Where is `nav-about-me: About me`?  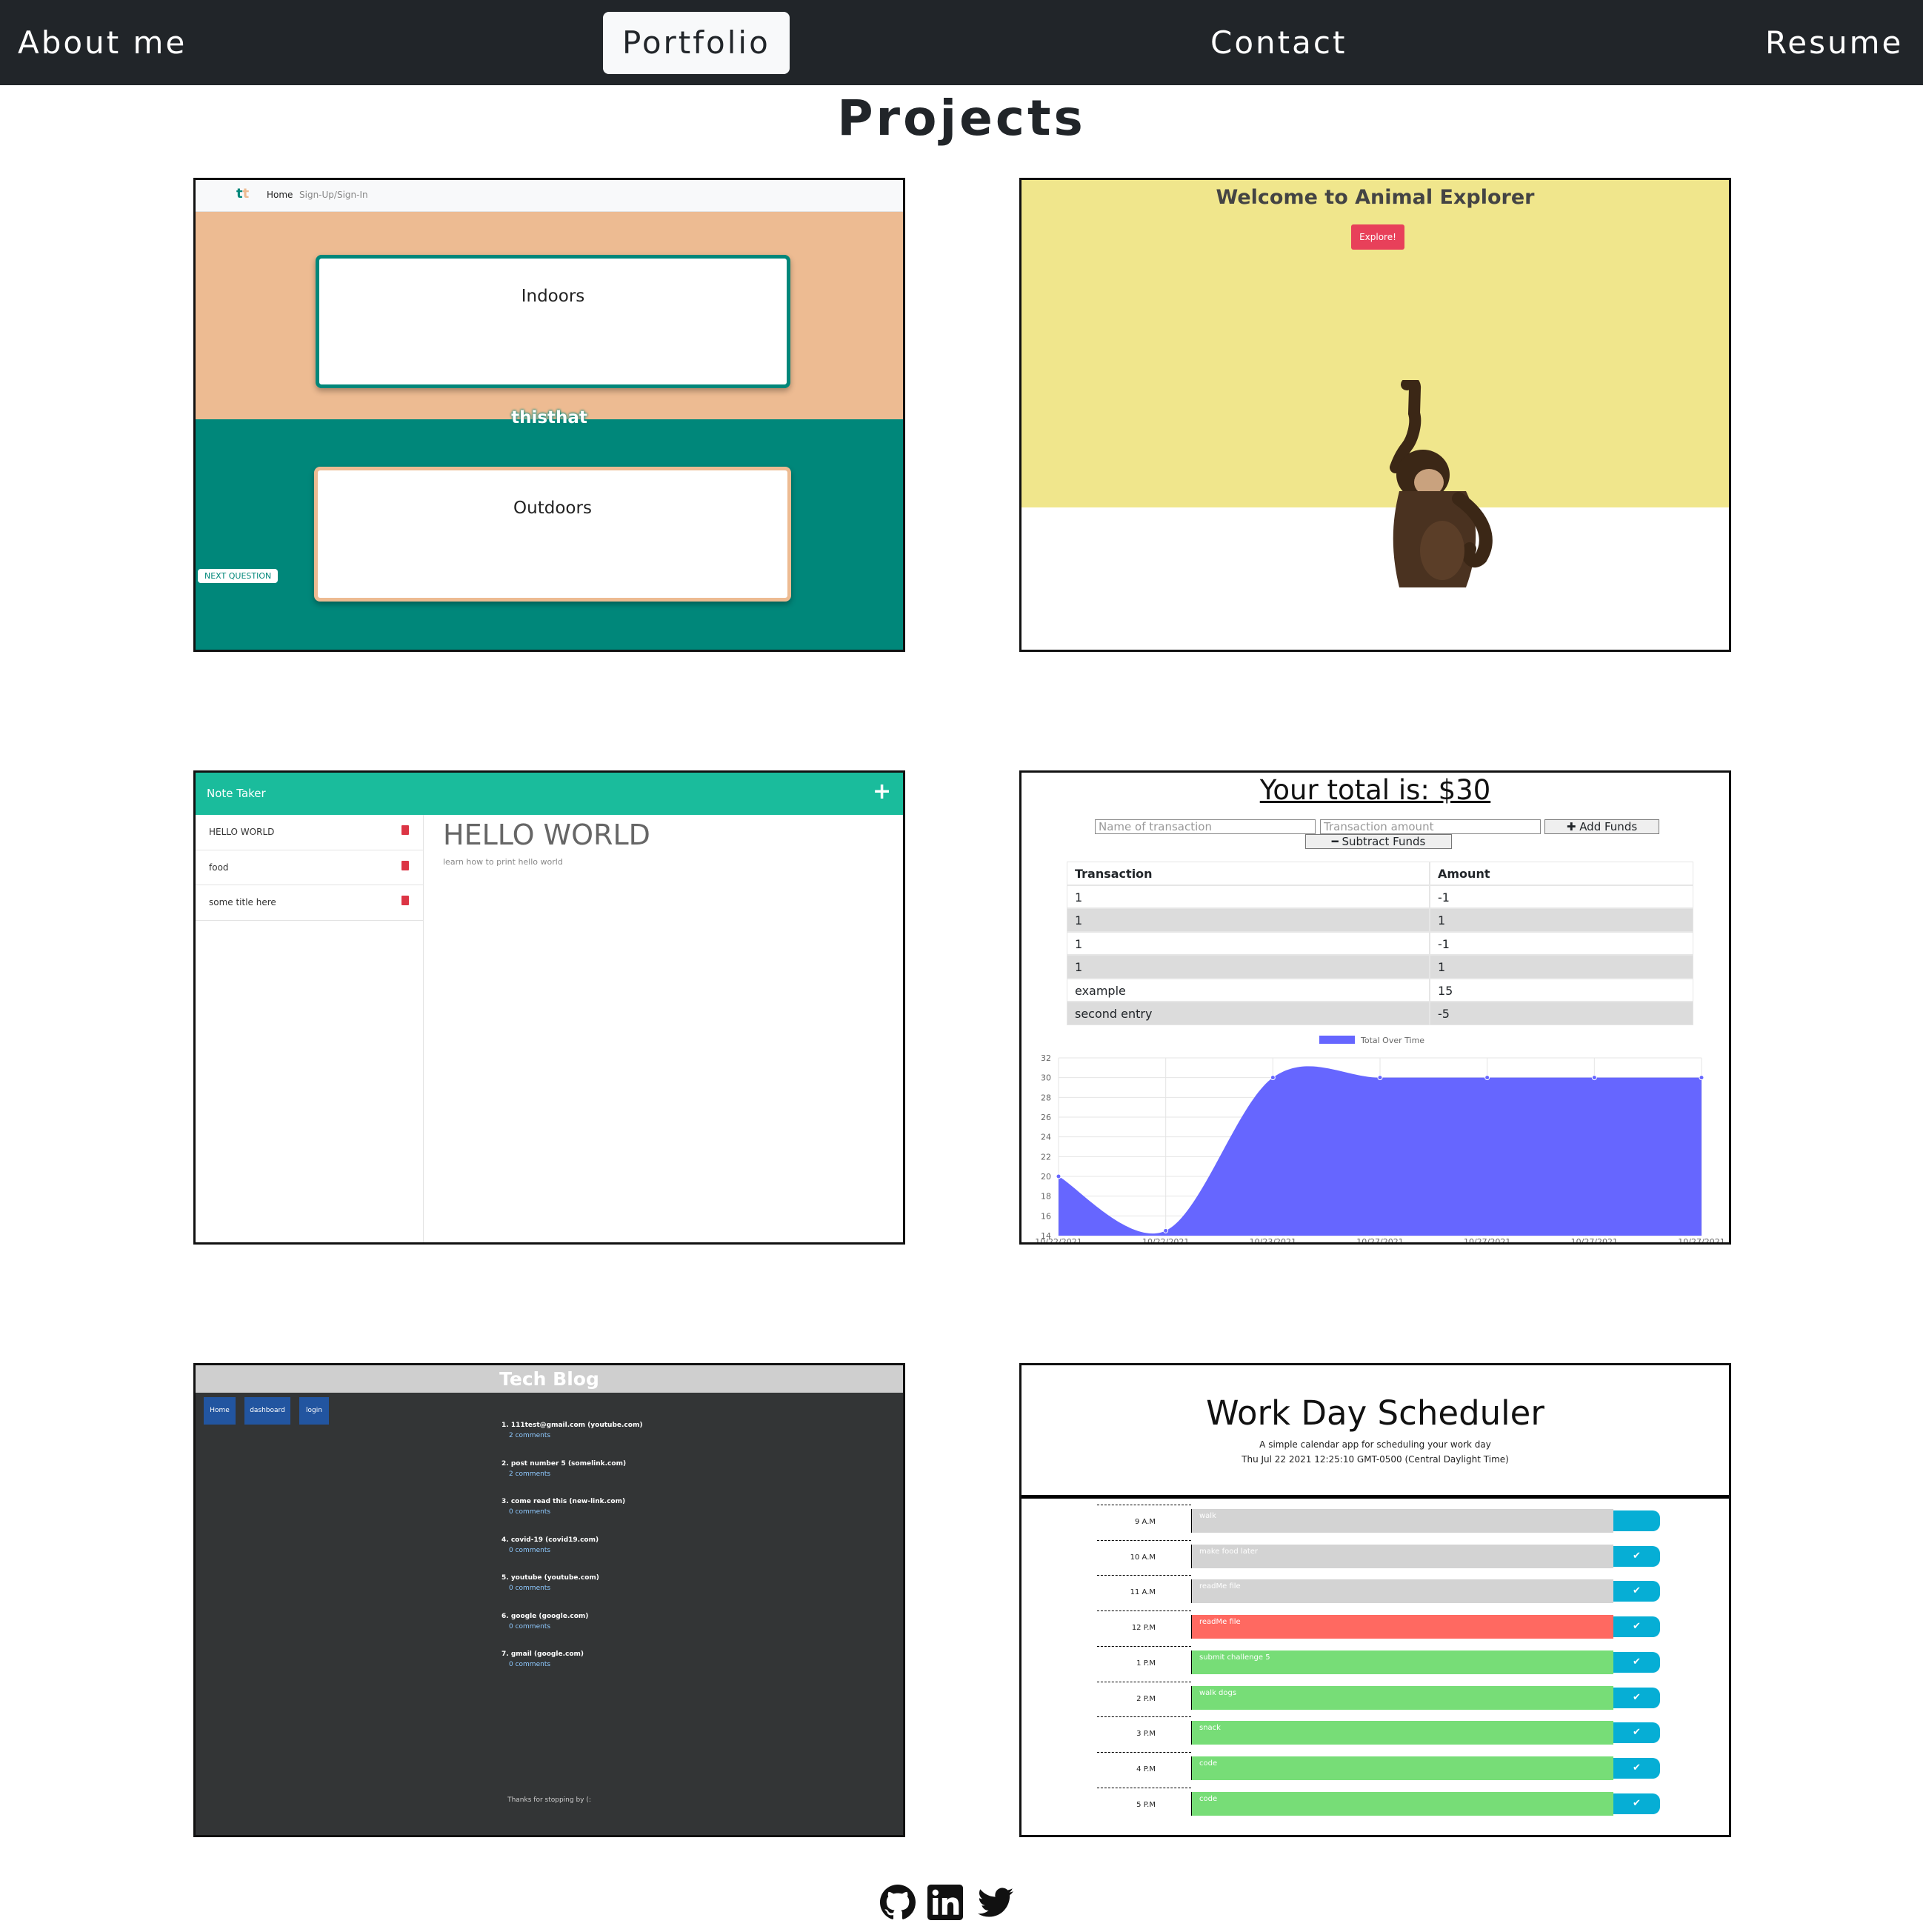
nav-about-me: About me is located at coordinates (102, 43).